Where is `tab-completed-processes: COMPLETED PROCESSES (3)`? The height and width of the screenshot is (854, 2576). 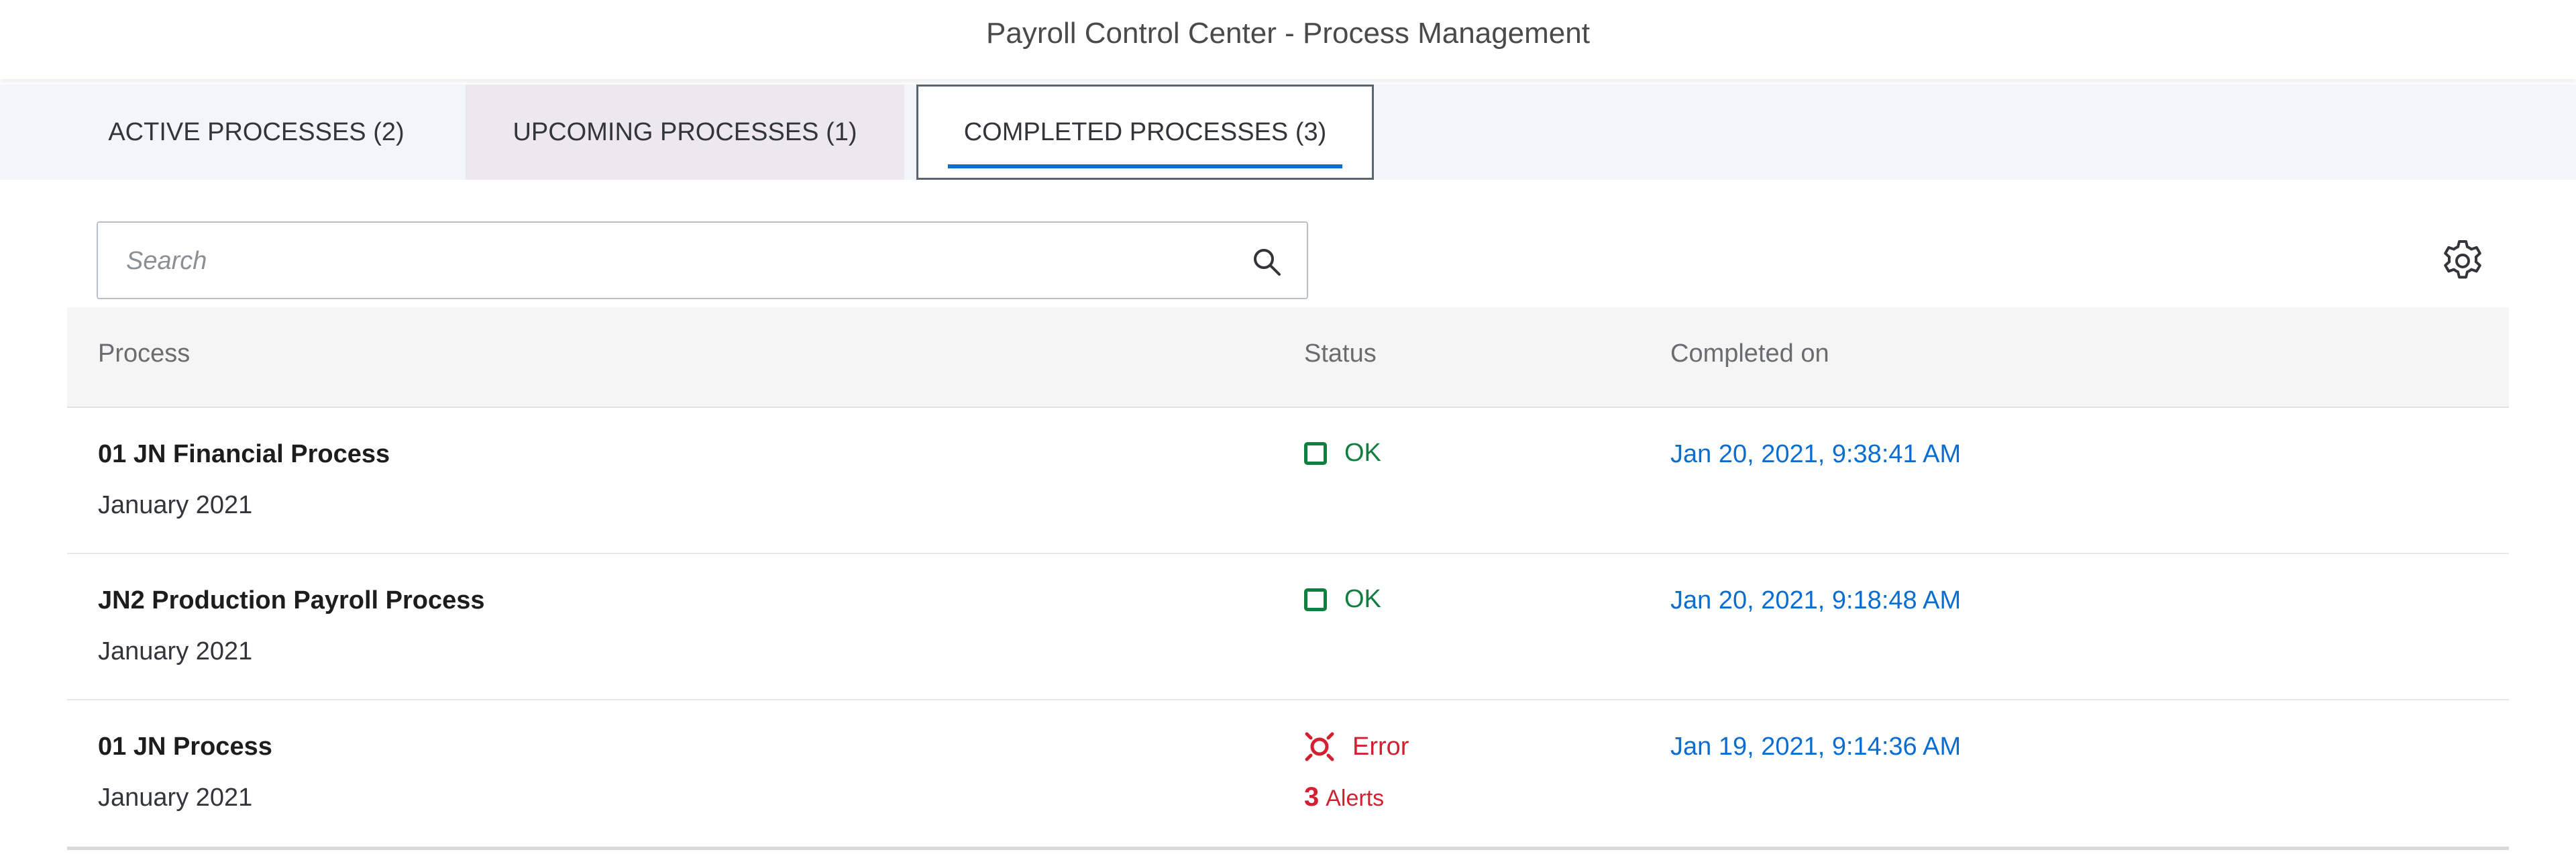 tab-completed-processes: COMPLETED PROCESSES (3) is located at coordinates (1145, 132).